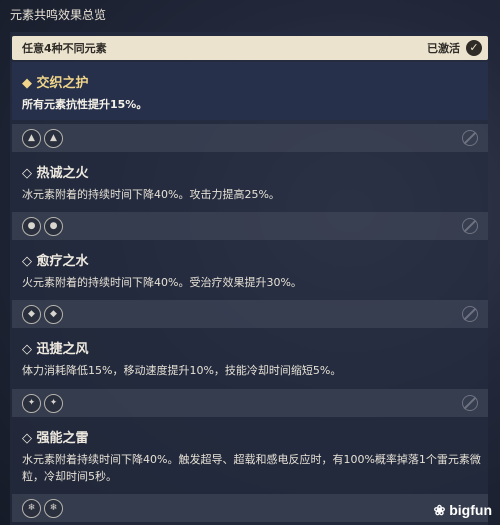 This screenshot has height=525, width=500. Describe the element at coordinates (250, 91) in the screenshot. I see `active-effect: ◆ 交织之护 所有元素抗性提升15%。` at that location.